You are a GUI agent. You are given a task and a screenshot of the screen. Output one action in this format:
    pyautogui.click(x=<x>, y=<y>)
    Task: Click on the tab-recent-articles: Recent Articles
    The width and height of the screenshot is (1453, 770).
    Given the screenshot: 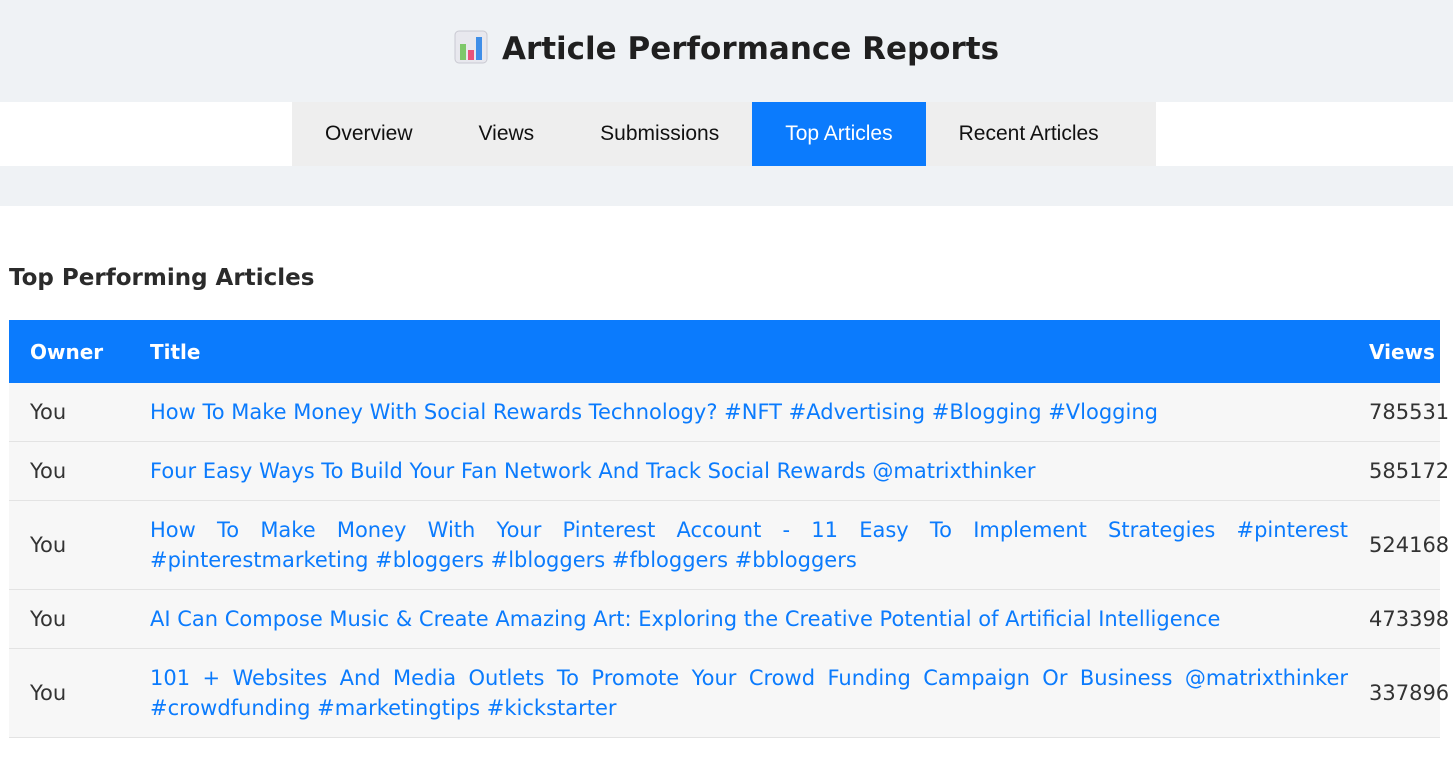 What is the action you would take?
    pyautogui.click(x=1029, y=134)
    